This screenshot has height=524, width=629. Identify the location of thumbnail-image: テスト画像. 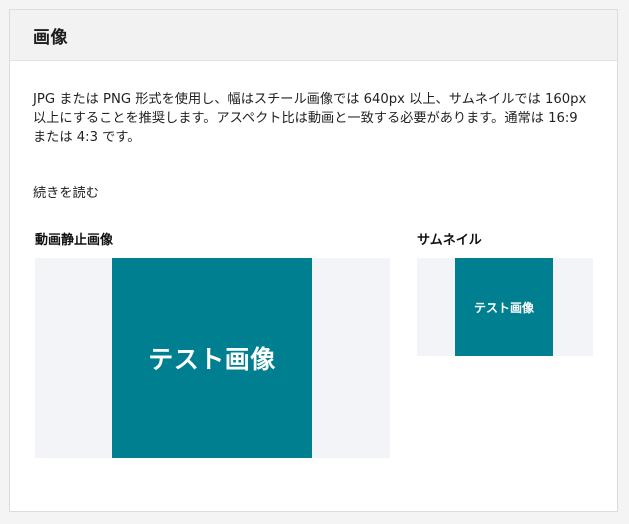
(504, 307).